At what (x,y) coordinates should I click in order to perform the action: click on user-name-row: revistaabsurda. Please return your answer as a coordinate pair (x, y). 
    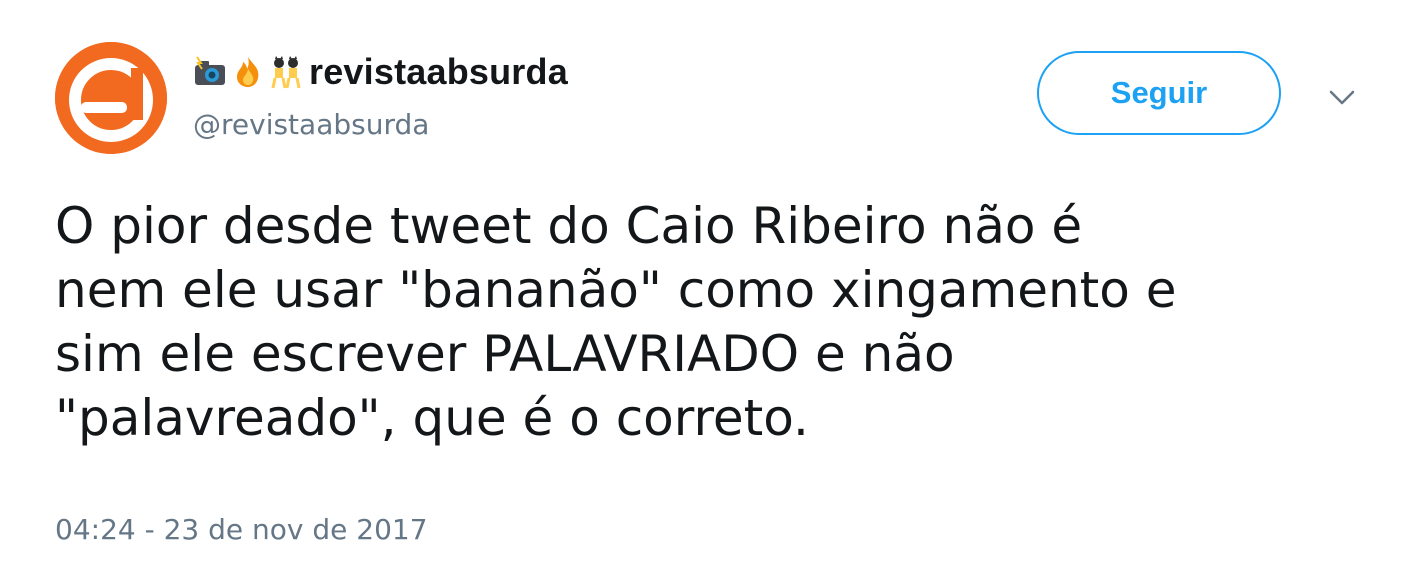
    Looking at the image, I should click on (380, 72).